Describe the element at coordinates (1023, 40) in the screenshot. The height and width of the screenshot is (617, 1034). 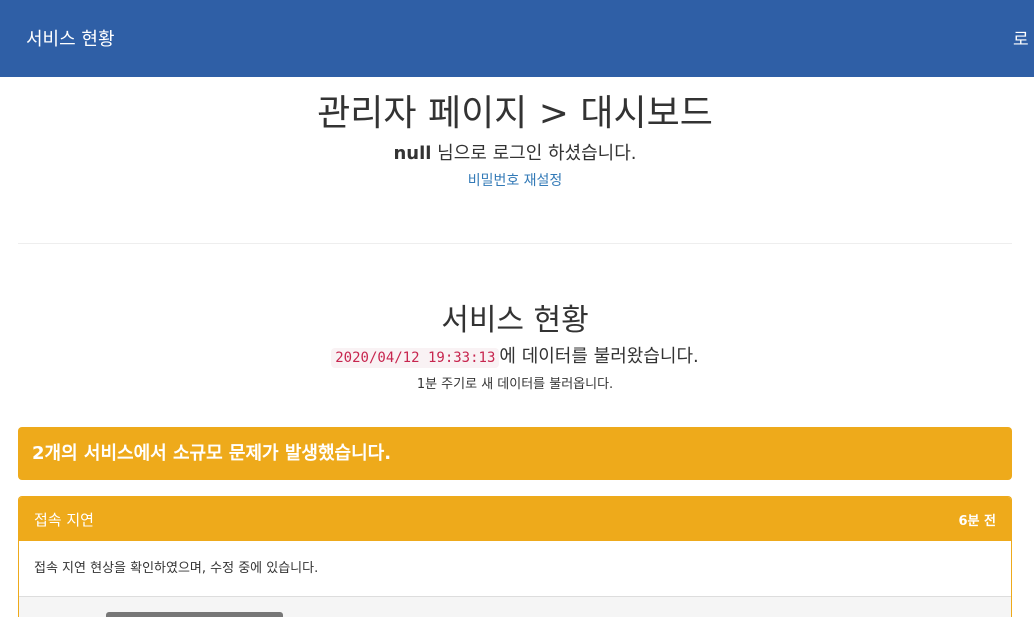
I see `logout-link: 로` at that location.